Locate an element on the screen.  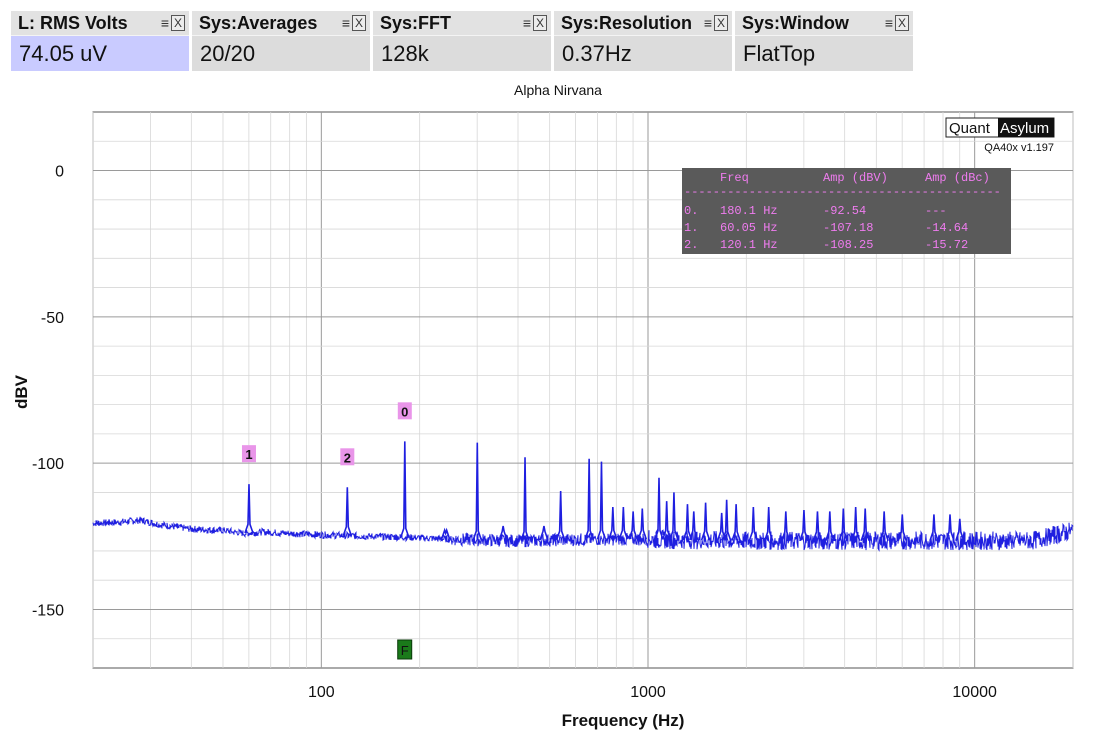
meter-value: FlatTop is located at coordinates (824, 53).